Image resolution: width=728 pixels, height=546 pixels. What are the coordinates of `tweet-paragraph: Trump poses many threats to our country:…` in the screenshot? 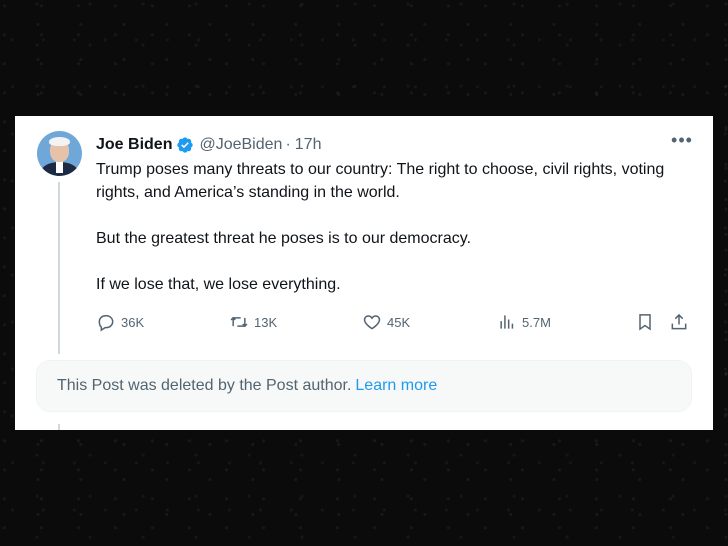 It's located at (380, 181).